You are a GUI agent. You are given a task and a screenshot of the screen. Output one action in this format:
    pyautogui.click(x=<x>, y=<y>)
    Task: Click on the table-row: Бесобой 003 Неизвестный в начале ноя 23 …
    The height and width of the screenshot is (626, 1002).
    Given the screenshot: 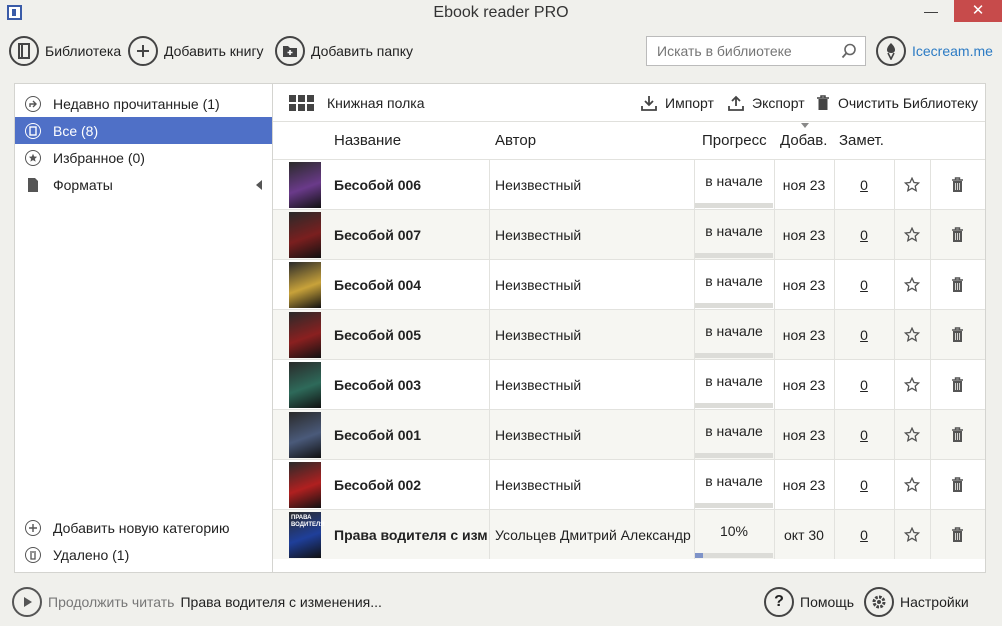 What is the action you would take?
    pyautogui.click(x=629, y=384)
    